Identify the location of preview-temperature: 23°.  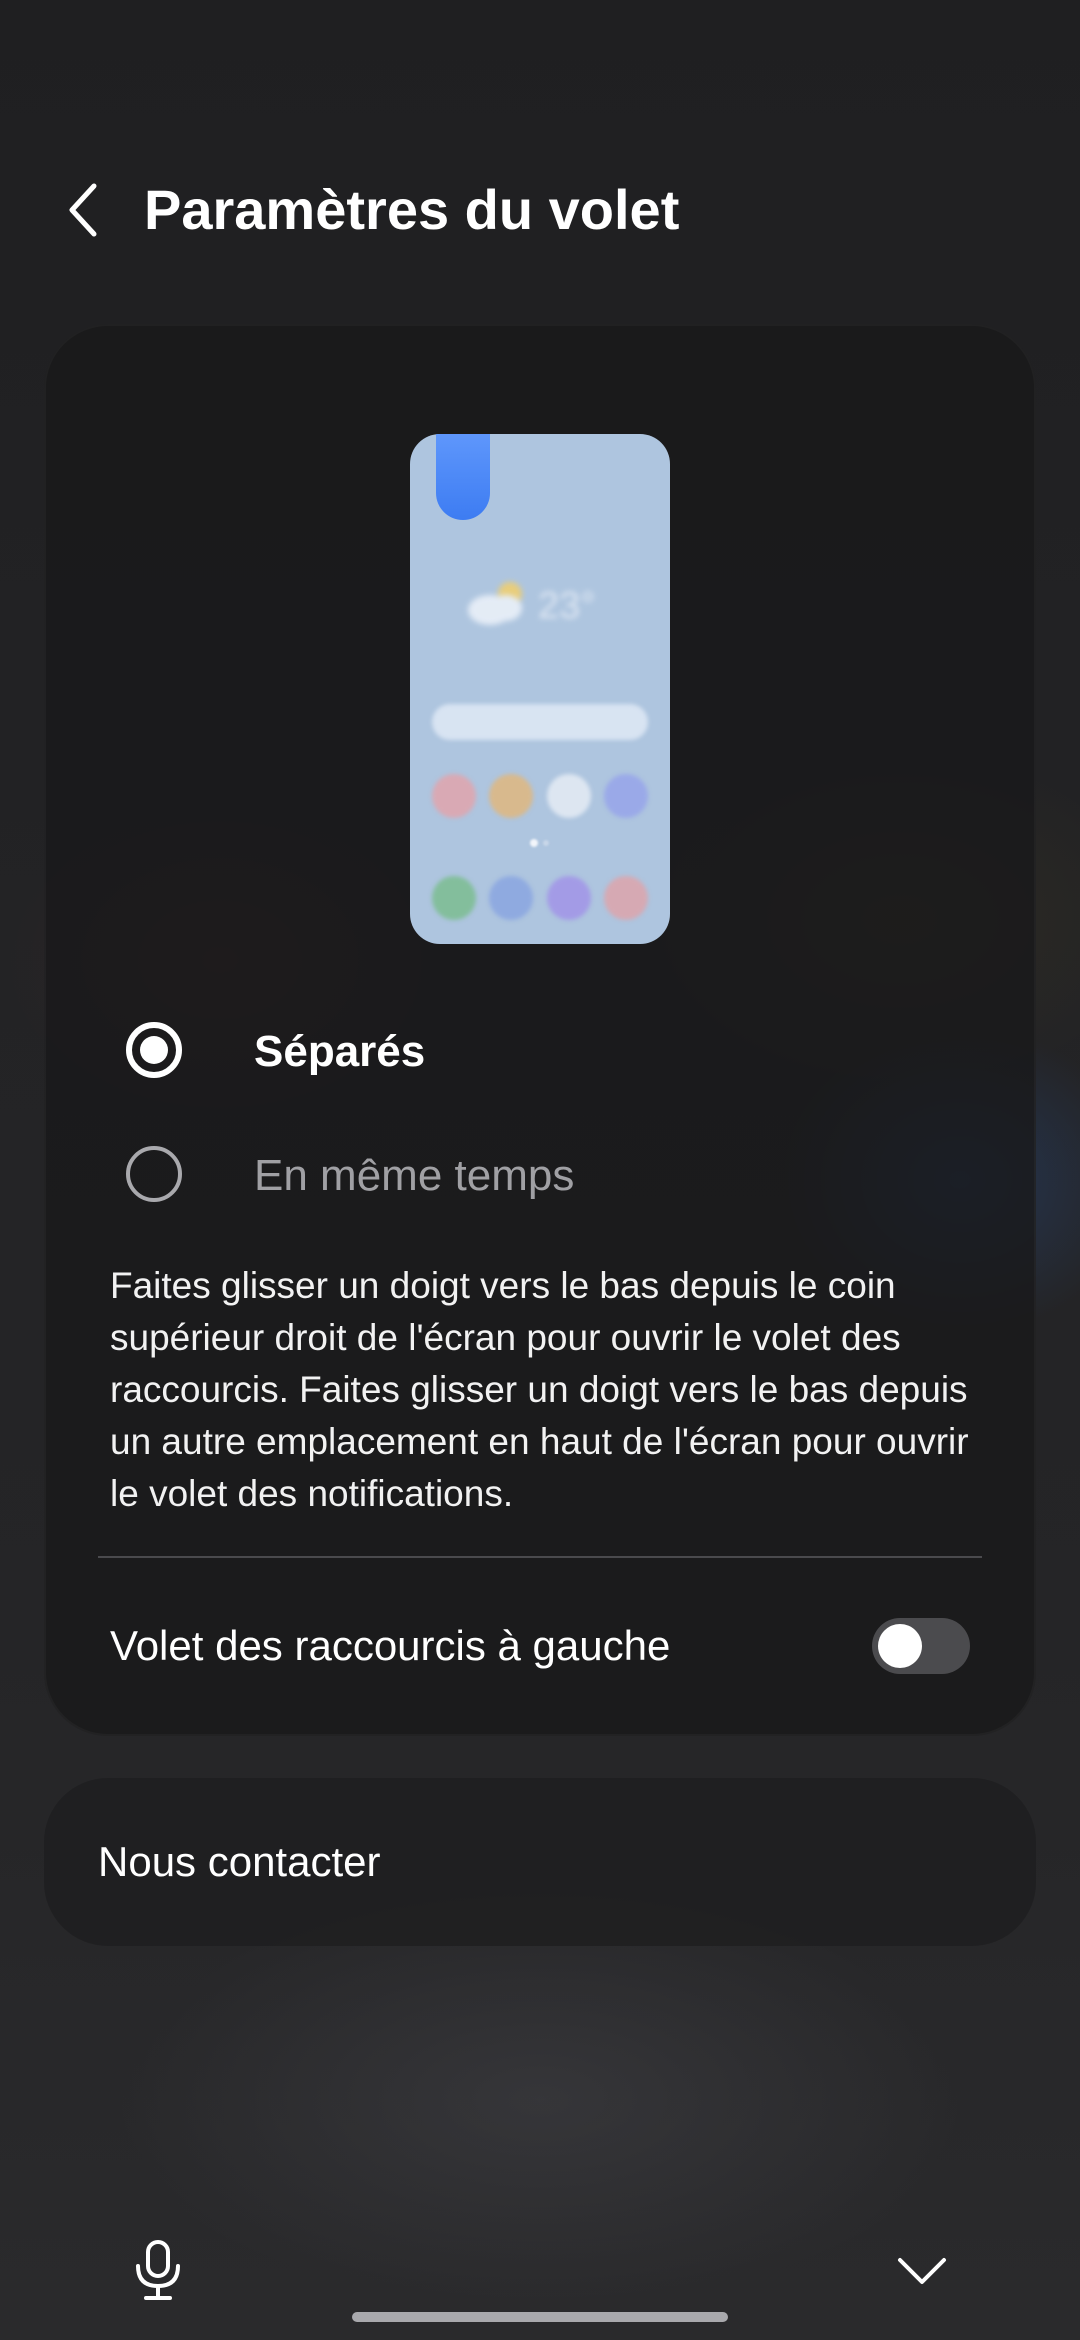
(566, 606).